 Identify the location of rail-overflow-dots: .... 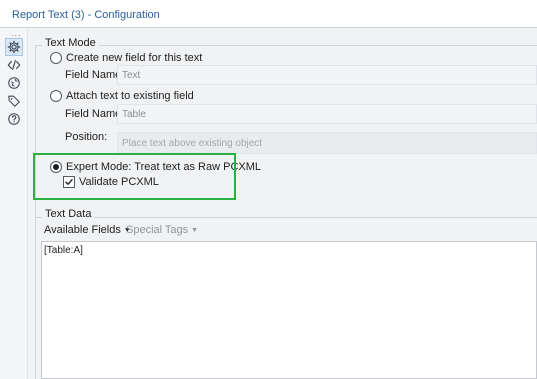
(16, 33).